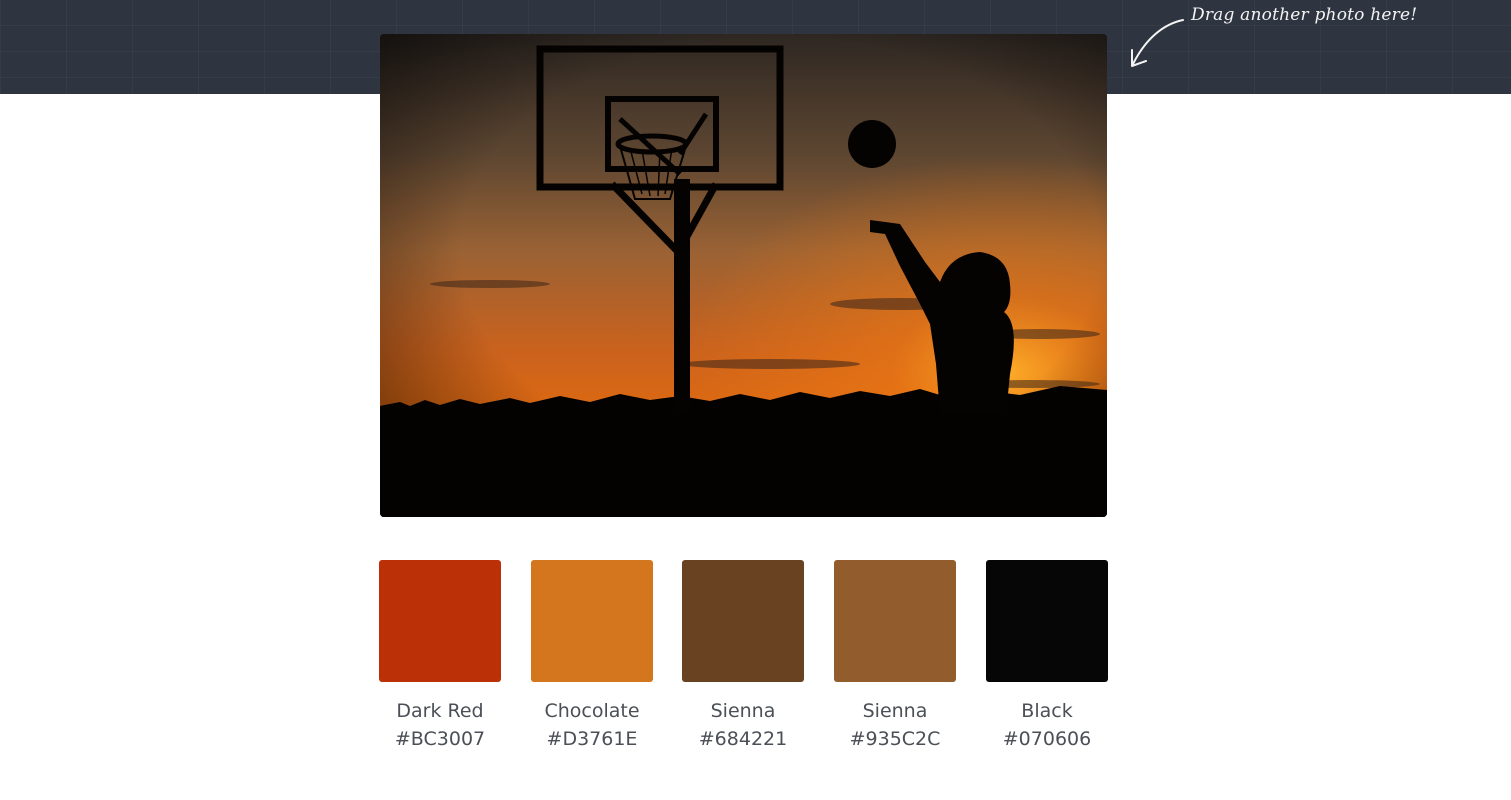 Image resolution: width=1511 pixels, height=800 pixels. I want to click on drag-photo-hint: Drag another photo here!, so click(1304, 15).